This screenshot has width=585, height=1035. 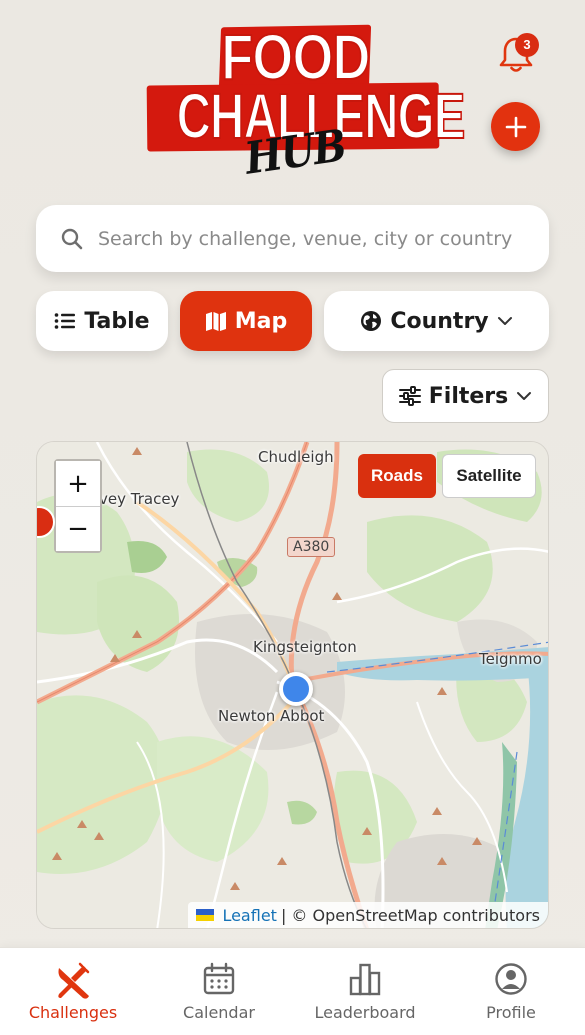 I want to click on nav-label-challenges: Challenges, so click(x=73, y=1012).